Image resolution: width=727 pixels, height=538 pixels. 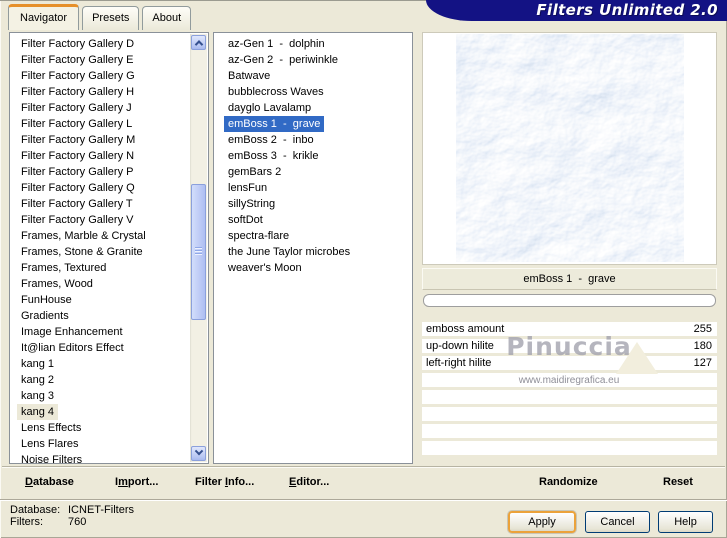 I want to click on preview-caption: emBoss 1 - grave, so click(x=569, y=279).